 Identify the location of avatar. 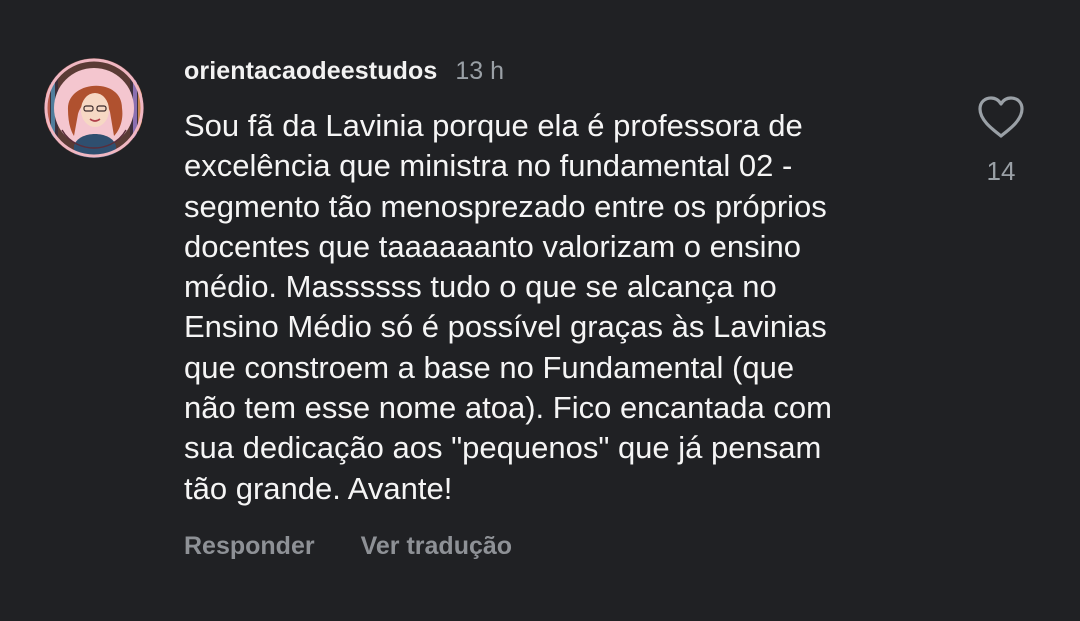
(94, 108).